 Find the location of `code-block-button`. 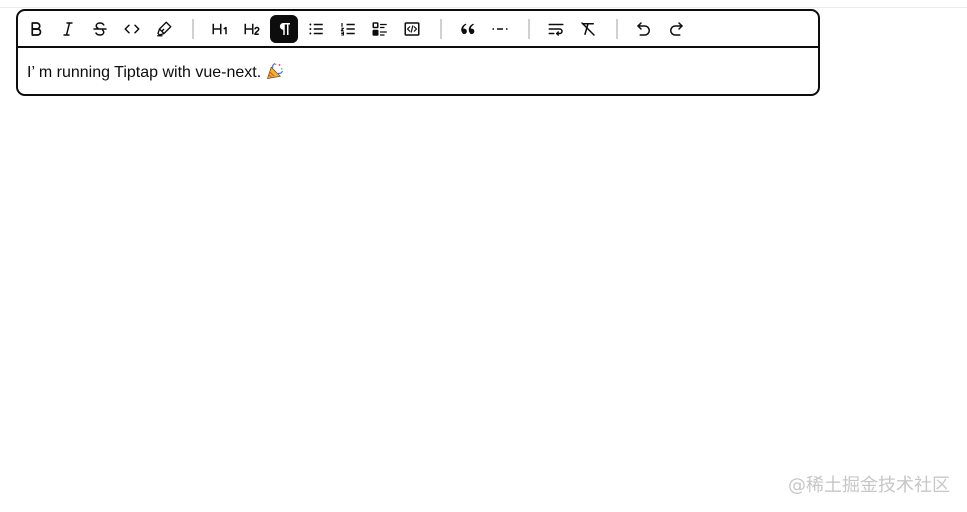

code-block-button is located at coordinates (412, 29).